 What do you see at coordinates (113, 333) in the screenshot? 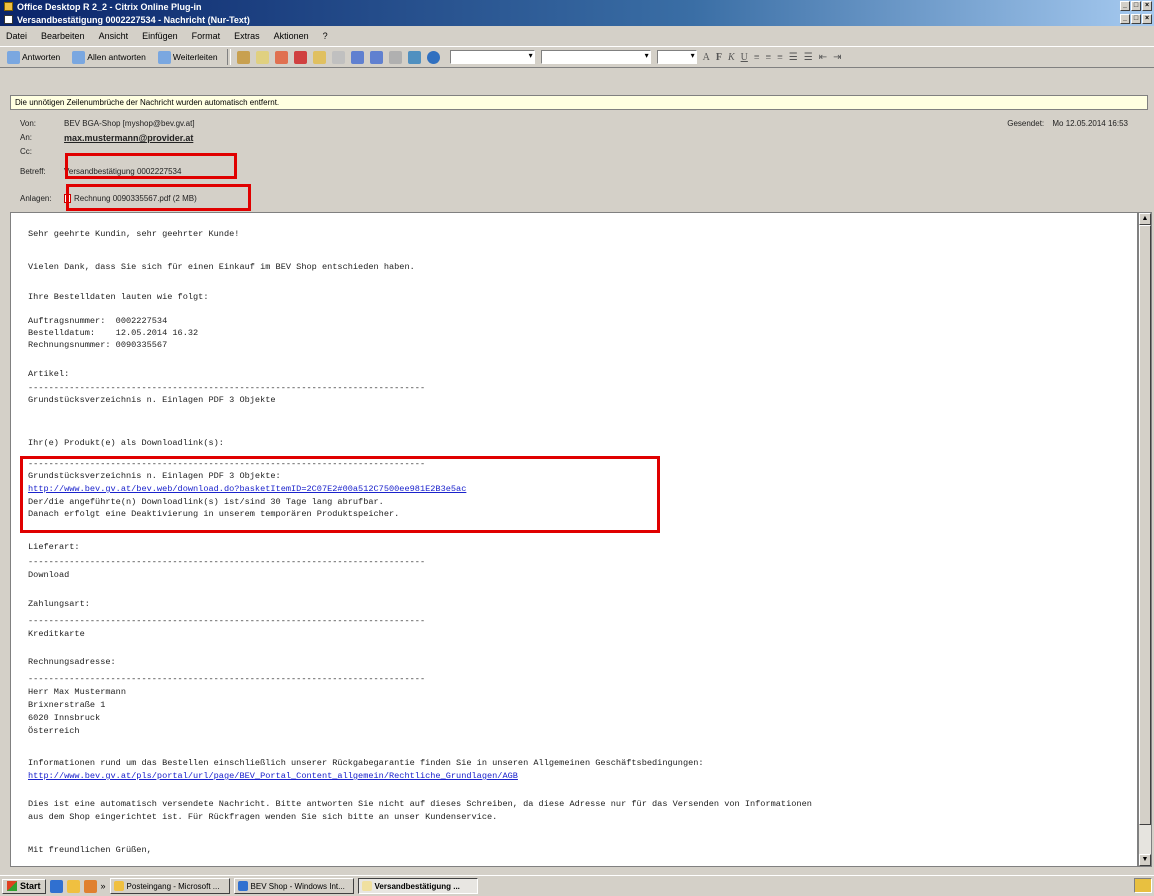
I see `order-date: Bestelldatum: 12.05.2014 16.32` at bounding box center [113, 333].